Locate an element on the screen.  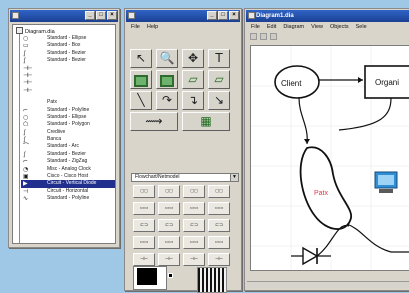
zigzag-tool: ↴ is located at coordinates (193, 100).